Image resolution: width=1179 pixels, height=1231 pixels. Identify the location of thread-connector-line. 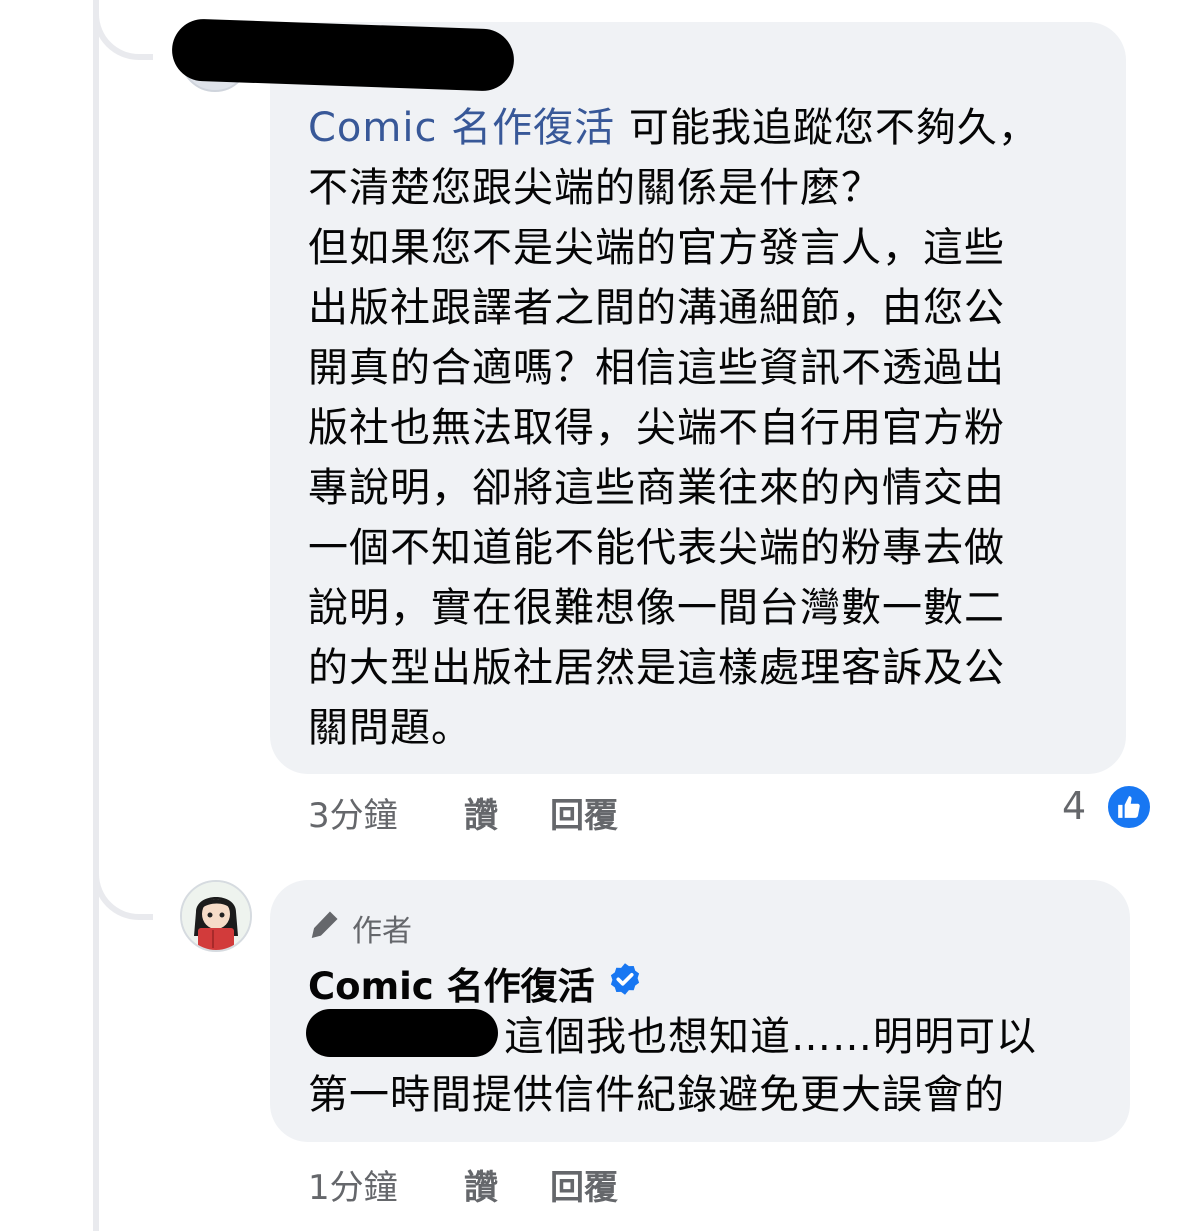
(96, 615).